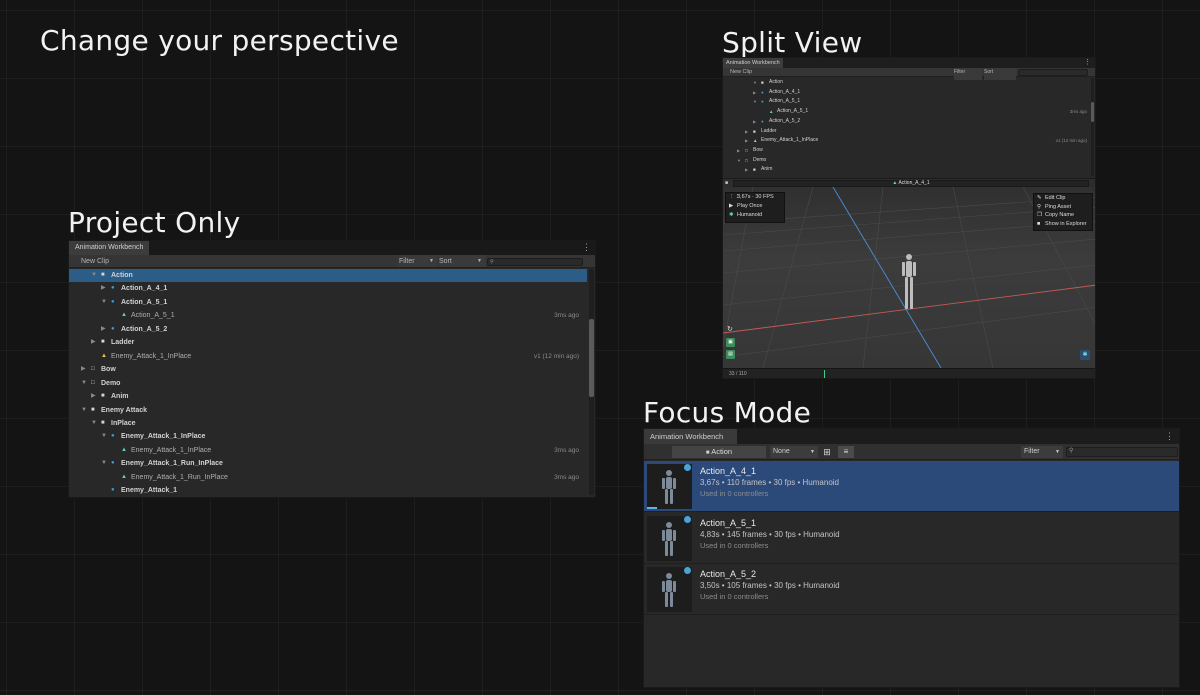 The height and width of the screenshot is (695, 1200). Describe the element at coordinates (328, 490) in the screenshot. I see `tree-row: ● Enemy_Attack_1` at that location.